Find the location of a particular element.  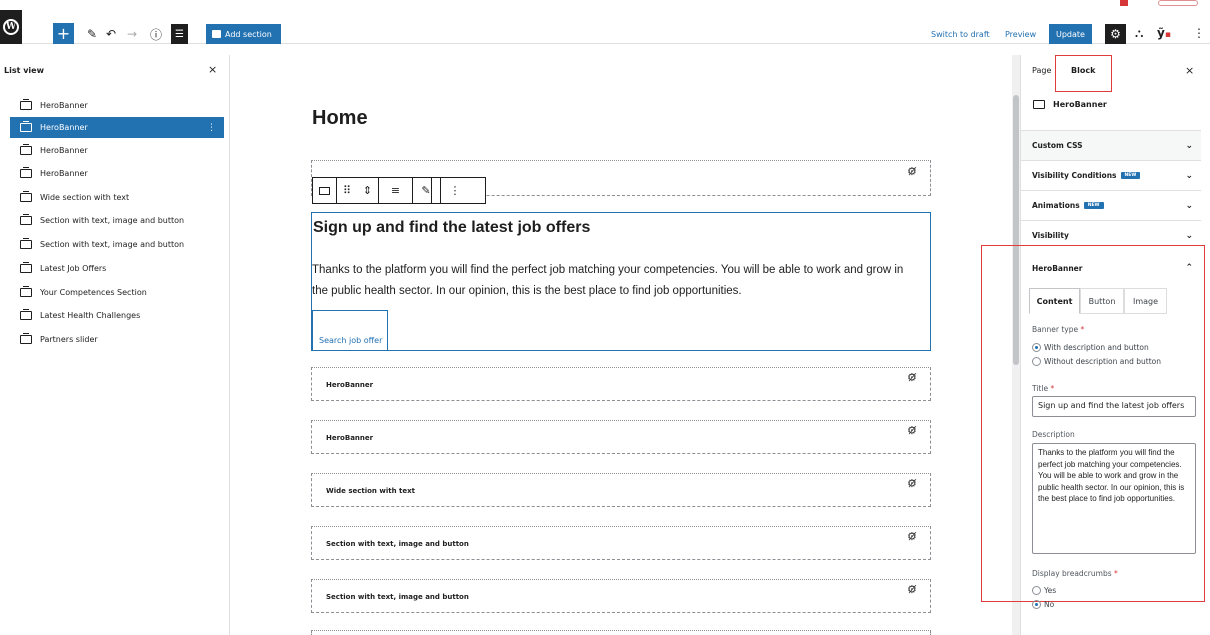

list-view-item-label: Latest Job Offers is located at coordinates (73, 268).